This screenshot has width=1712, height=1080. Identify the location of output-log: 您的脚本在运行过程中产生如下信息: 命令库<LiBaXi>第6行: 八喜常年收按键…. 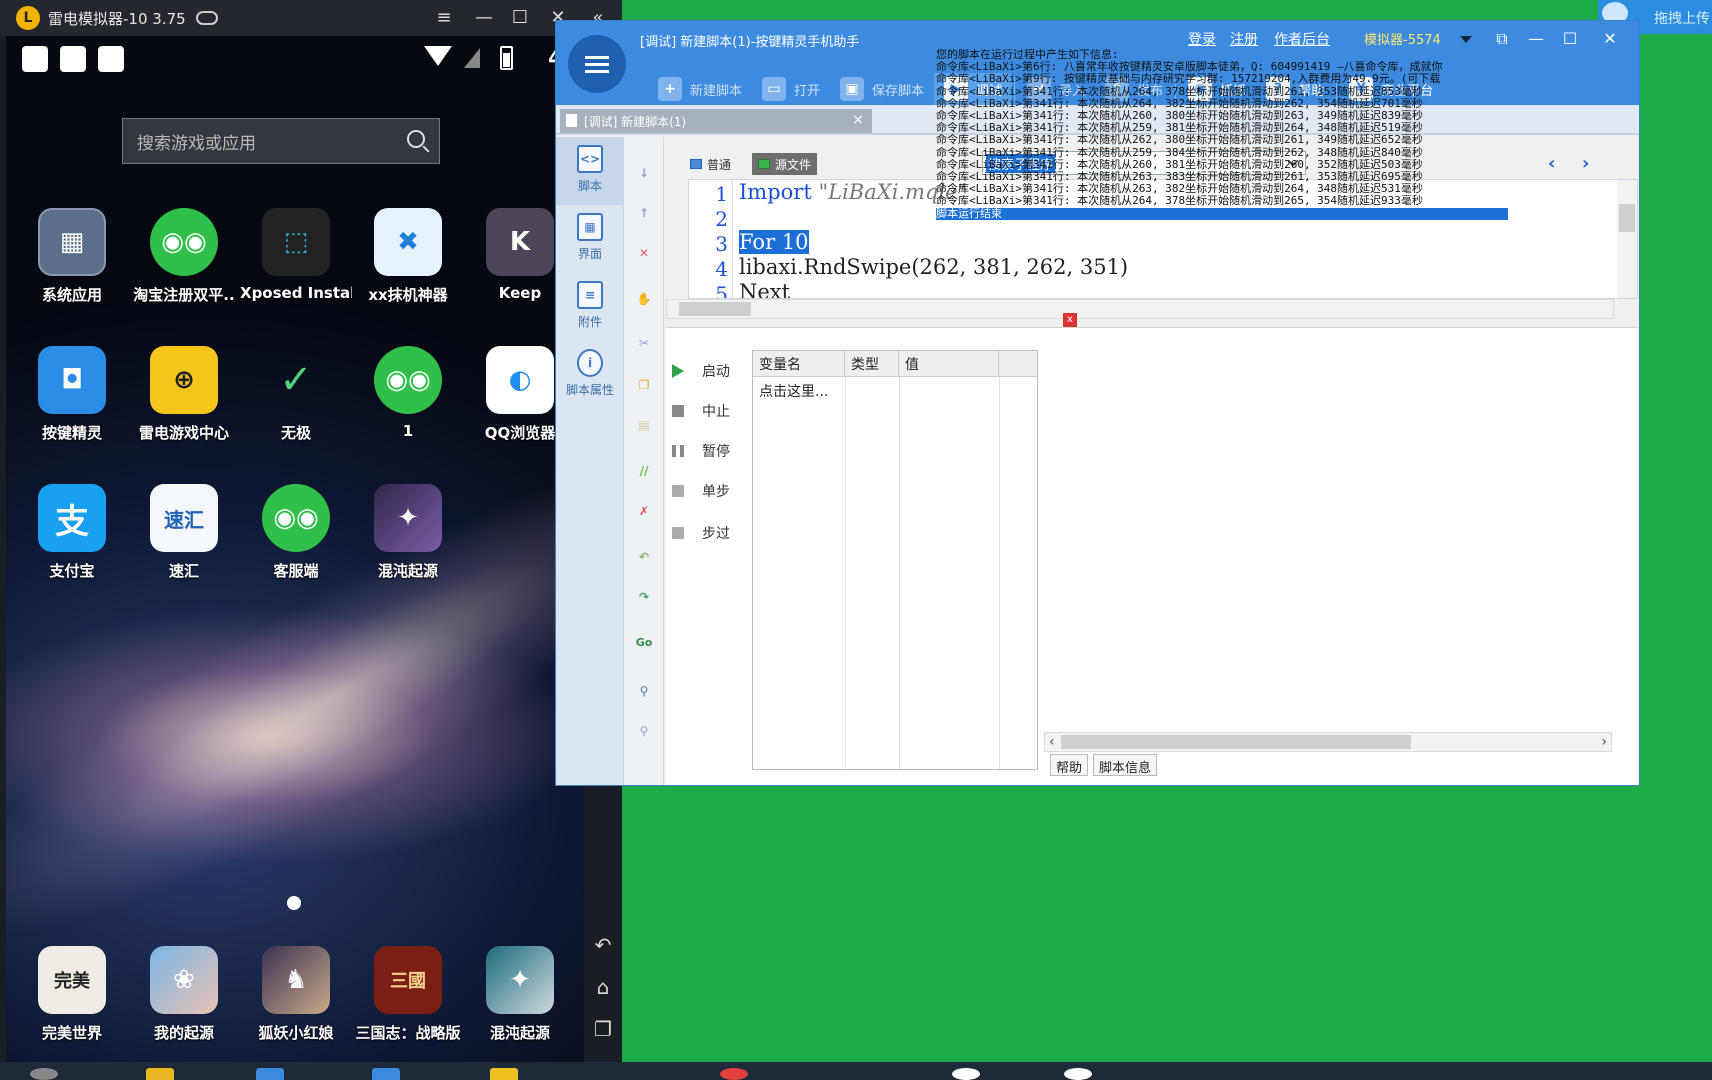
(1222, 224).